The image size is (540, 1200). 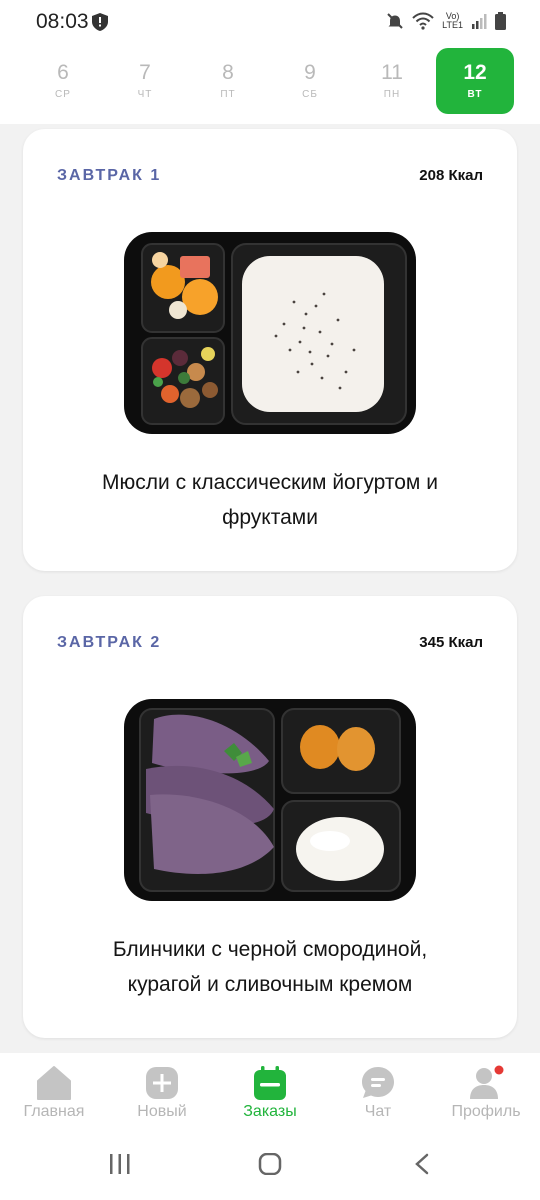 What do you see at coordinates (270, 1164) in the screenshot?
I see `home-button-icon` at bounding box center [270, 1164].